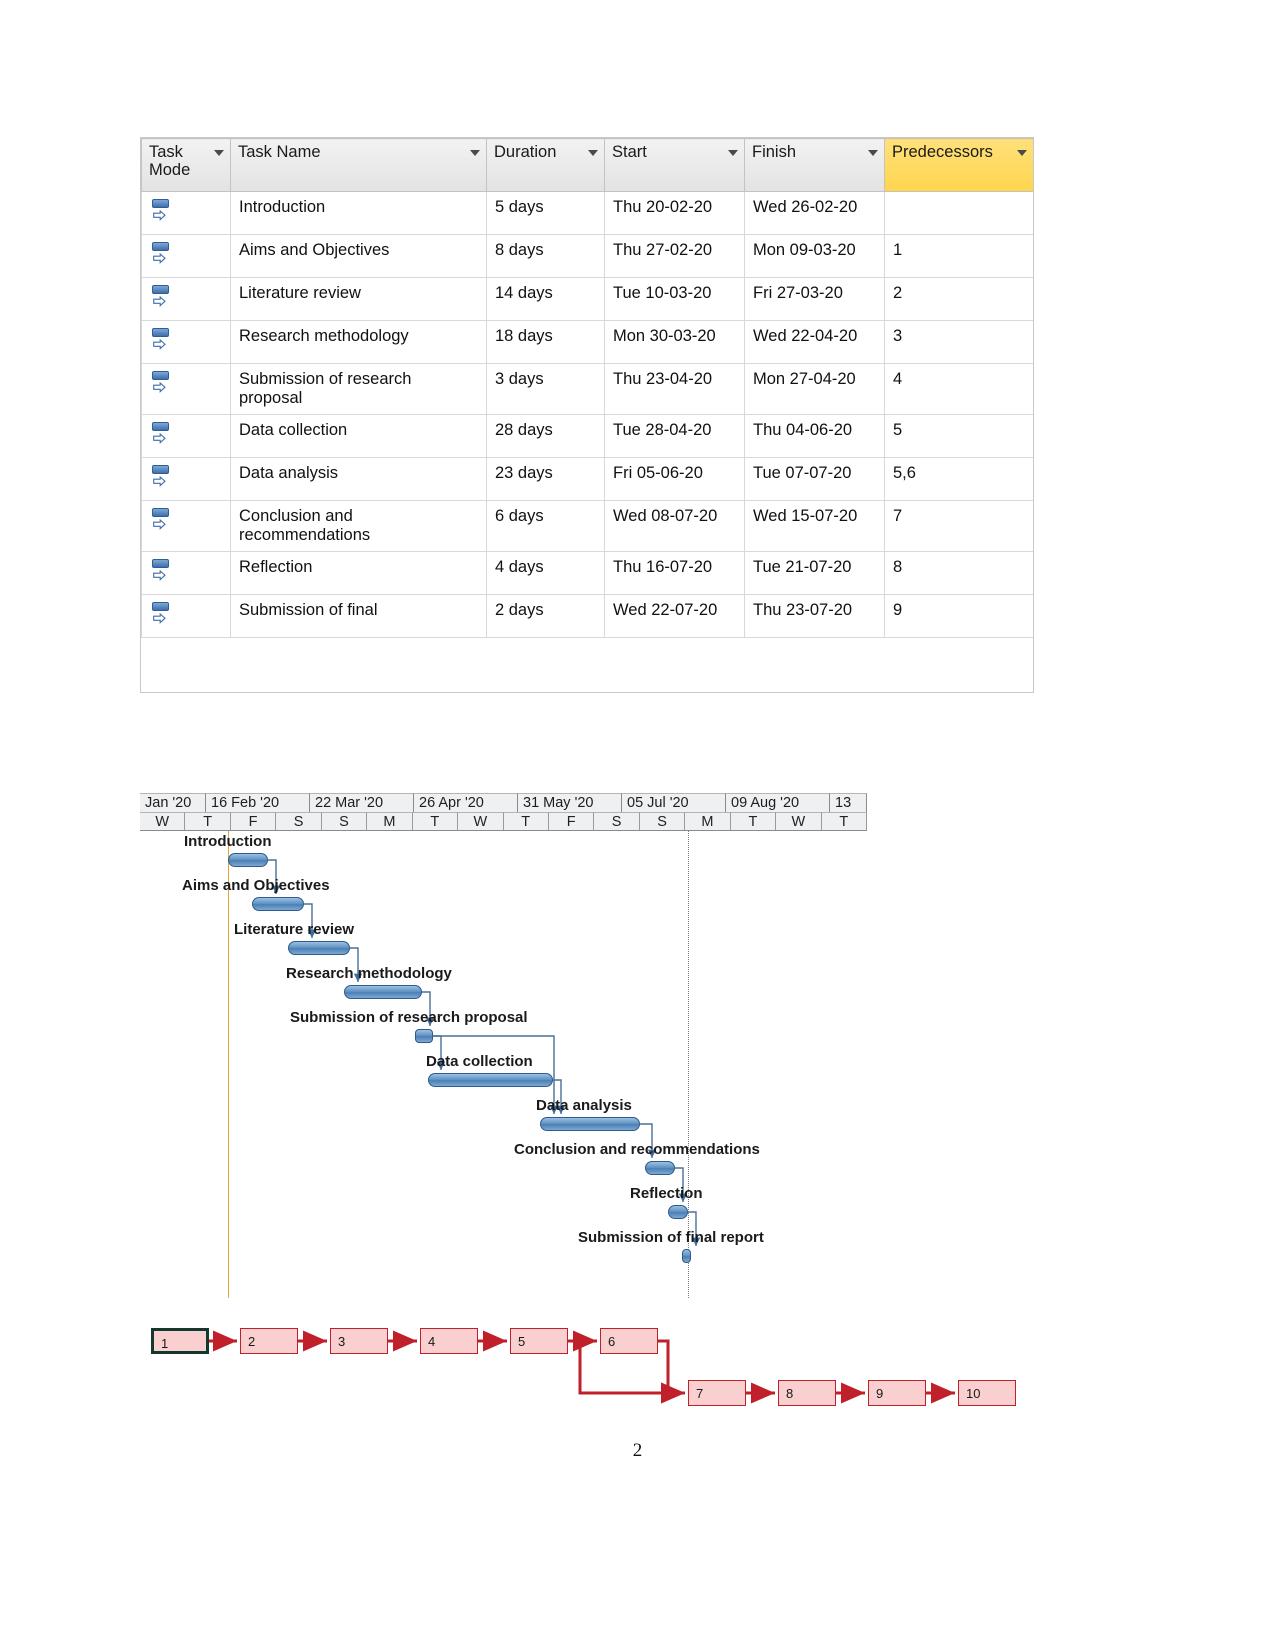 The image size is (1275, 1651). Describe the element at coordinates (674, 436) in the screenshot. I see `cell-start: Tue 28-04-20` at that location.